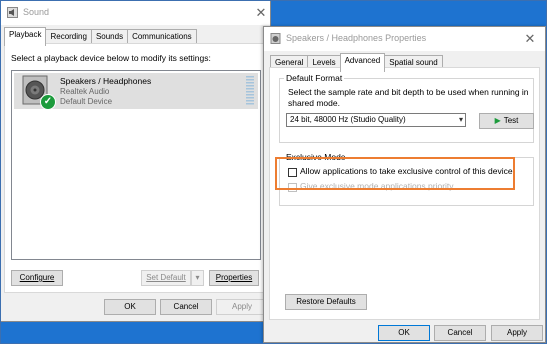 This screenshot has width=547, height=344. I want to click on properties-titlebar: Speakers / Headphones Properties ✕, so click(404, 39).